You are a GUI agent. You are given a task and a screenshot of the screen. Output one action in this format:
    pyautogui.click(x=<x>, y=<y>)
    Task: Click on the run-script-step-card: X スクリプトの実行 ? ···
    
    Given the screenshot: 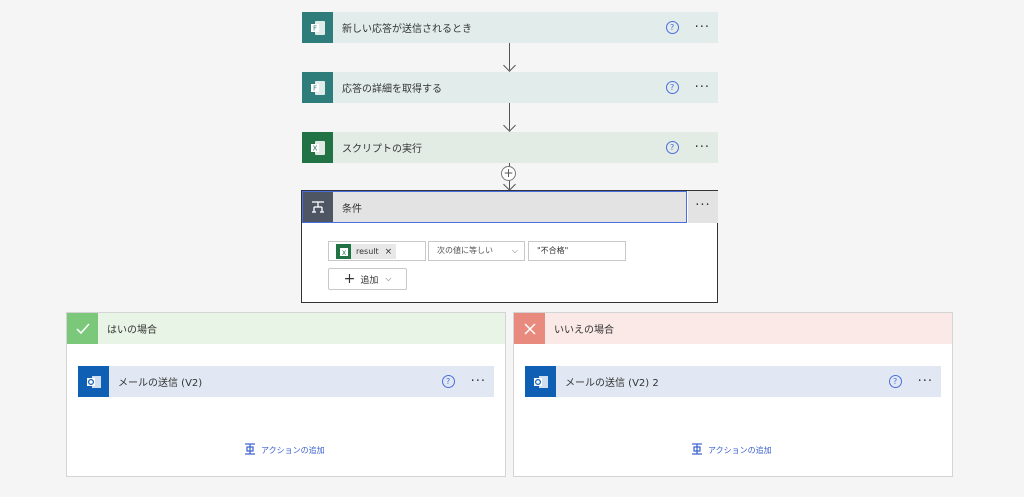 What is the action you would take?
    pyautogui.click(x=510, y=147)
    